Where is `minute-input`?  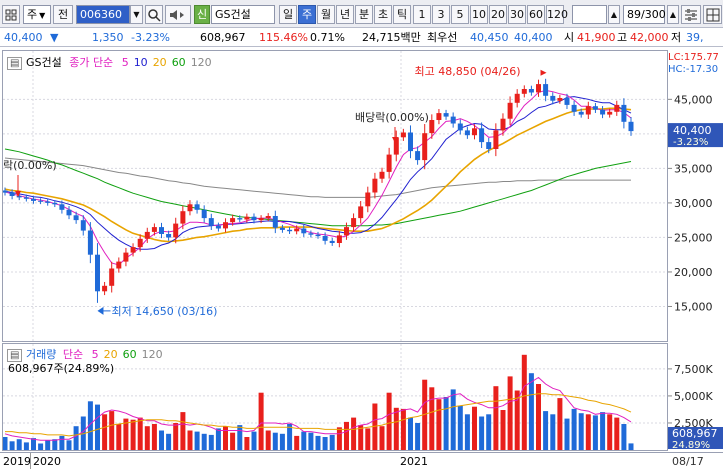
minute-input is located at coordinates (589, 14).